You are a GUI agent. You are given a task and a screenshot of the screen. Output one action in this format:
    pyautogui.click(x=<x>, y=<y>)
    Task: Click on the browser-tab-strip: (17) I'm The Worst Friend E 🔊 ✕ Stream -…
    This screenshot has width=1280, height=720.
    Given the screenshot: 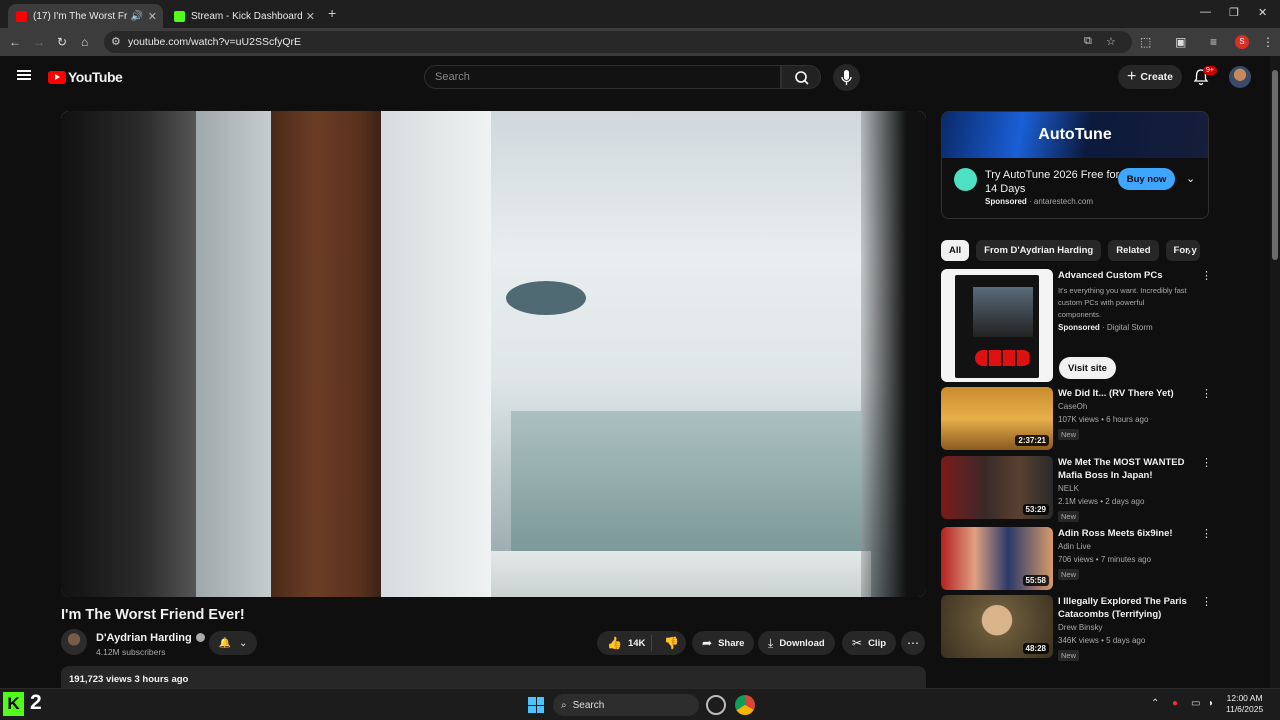 What is the action you would take?
    pyautogui.click(x=640, y=14)
    